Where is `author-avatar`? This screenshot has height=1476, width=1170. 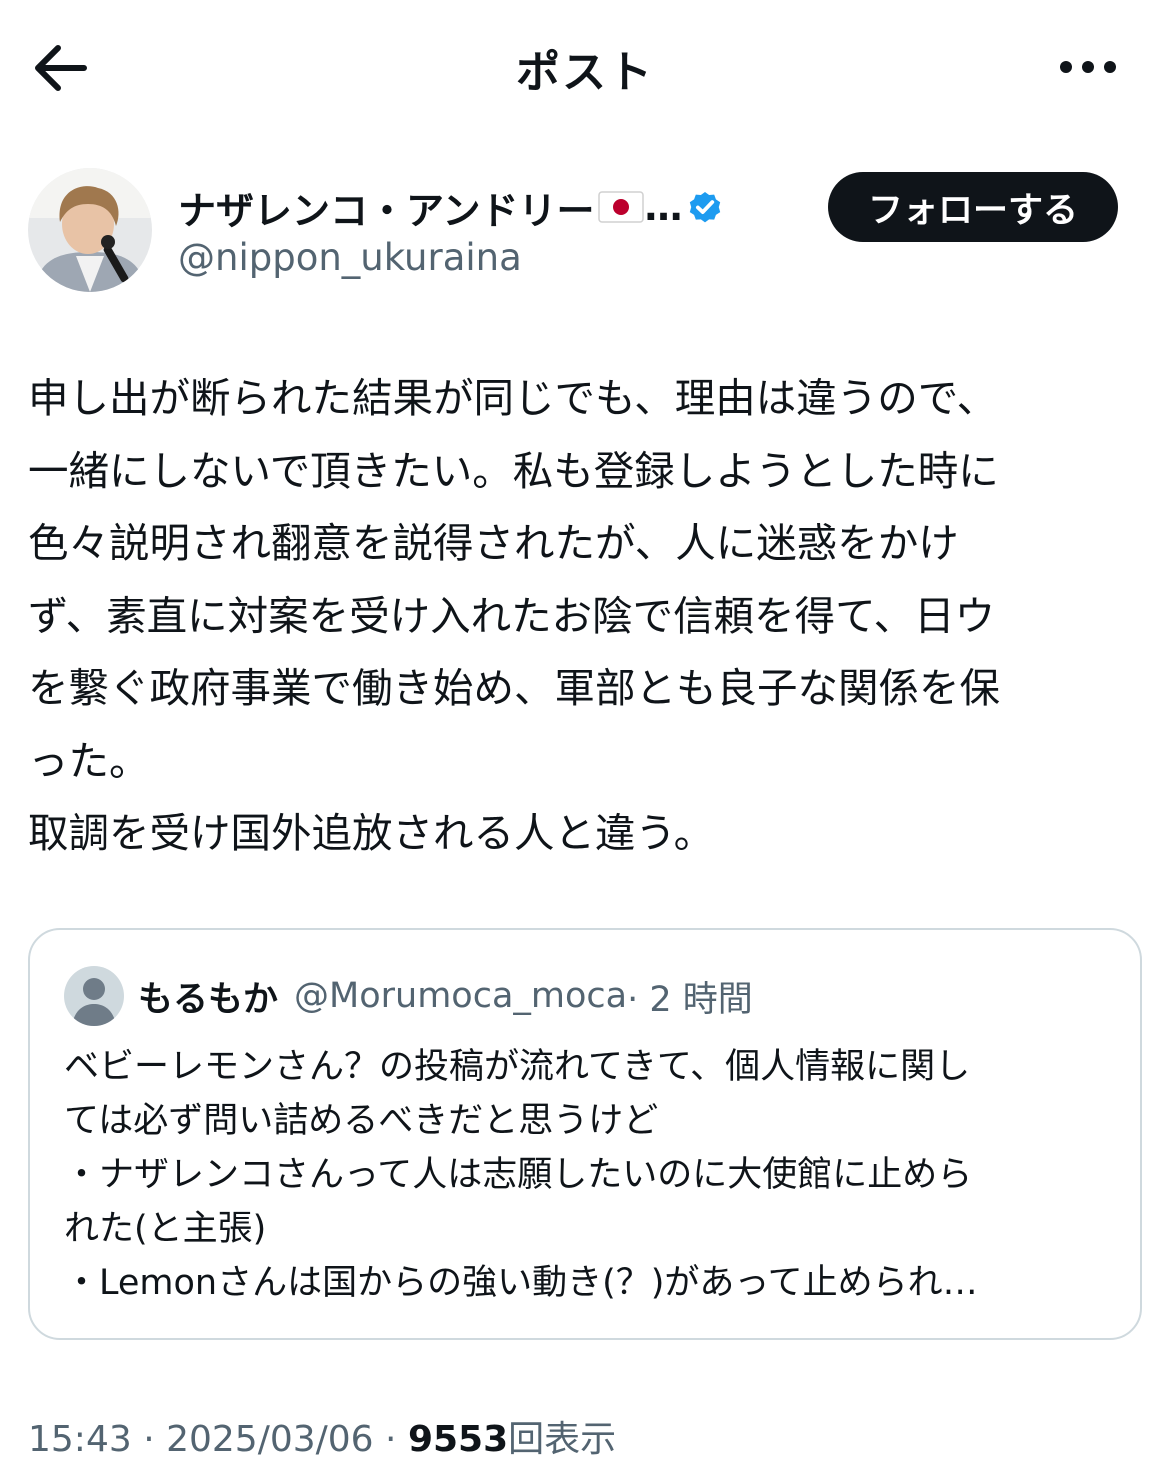 author-avatar is located at coordinates (90, 230).